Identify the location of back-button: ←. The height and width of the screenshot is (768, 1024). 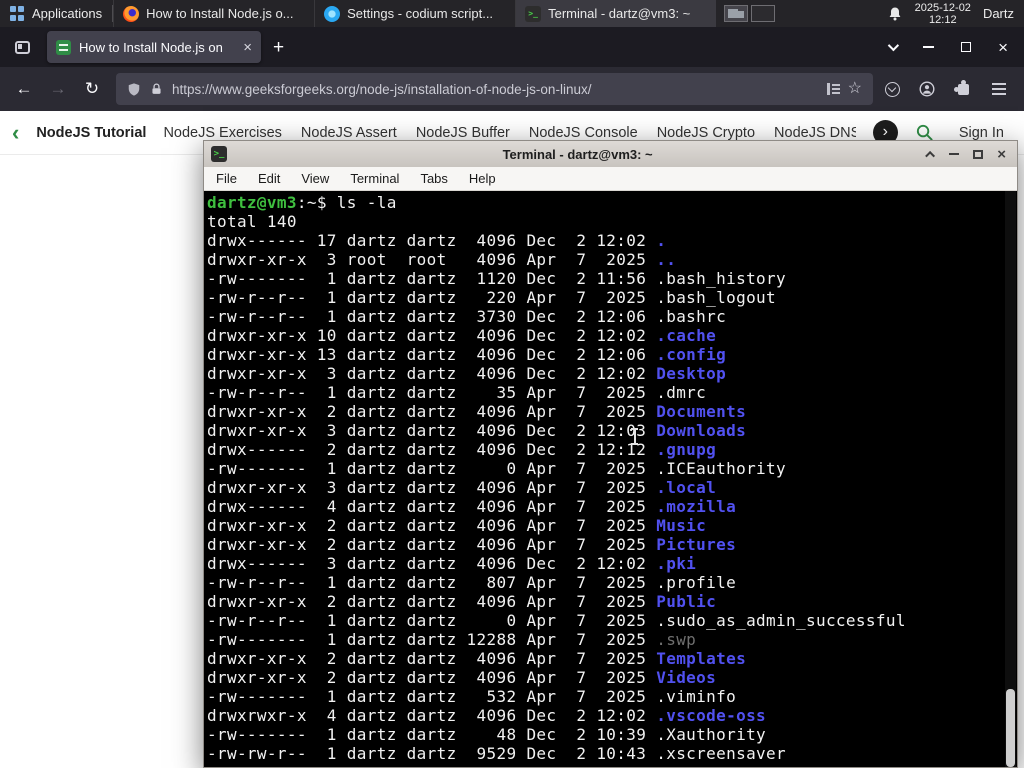
(24, 89).